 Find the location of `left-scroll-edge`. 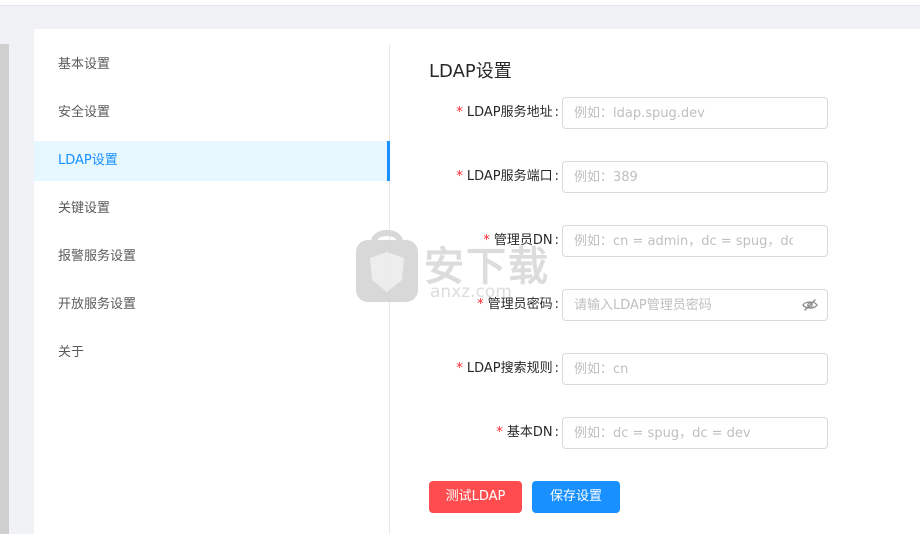

left-scroll-edge is located at coordinates (4, 289).